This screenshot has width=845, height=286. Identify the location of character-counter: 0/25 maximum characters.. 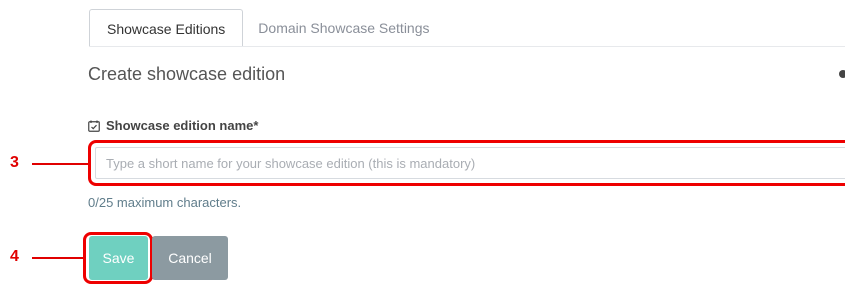
(165, 202).